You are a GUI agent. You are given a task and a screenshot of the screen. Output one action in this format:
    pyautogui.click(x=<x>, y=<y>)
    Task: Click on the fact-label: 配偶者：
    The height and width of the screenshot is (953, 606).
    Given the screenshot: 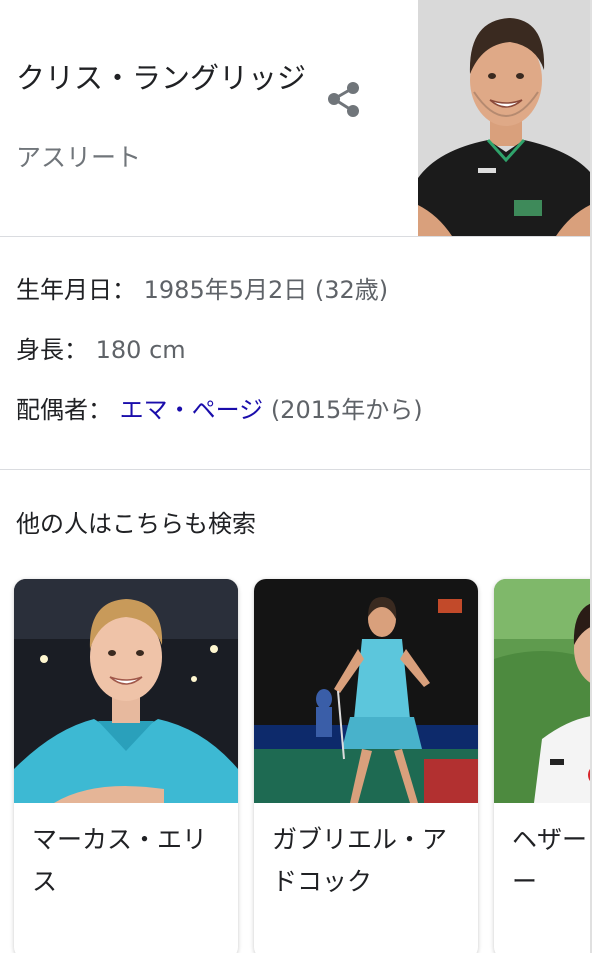 What is the action you would take?
    pyautogui.click(x=64, y=410)
    